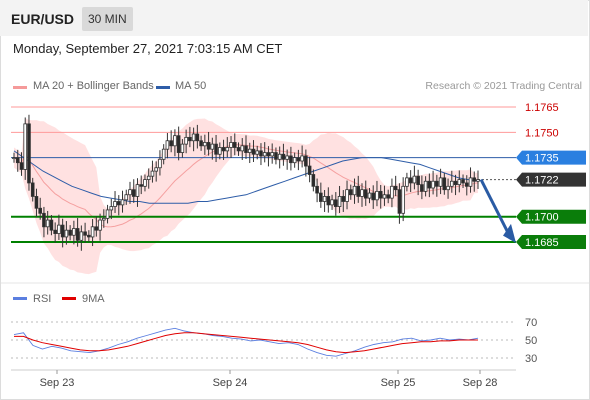 The image size is (590, 400). I want to click on rsi-tick-label: 30, so click(531, 359).